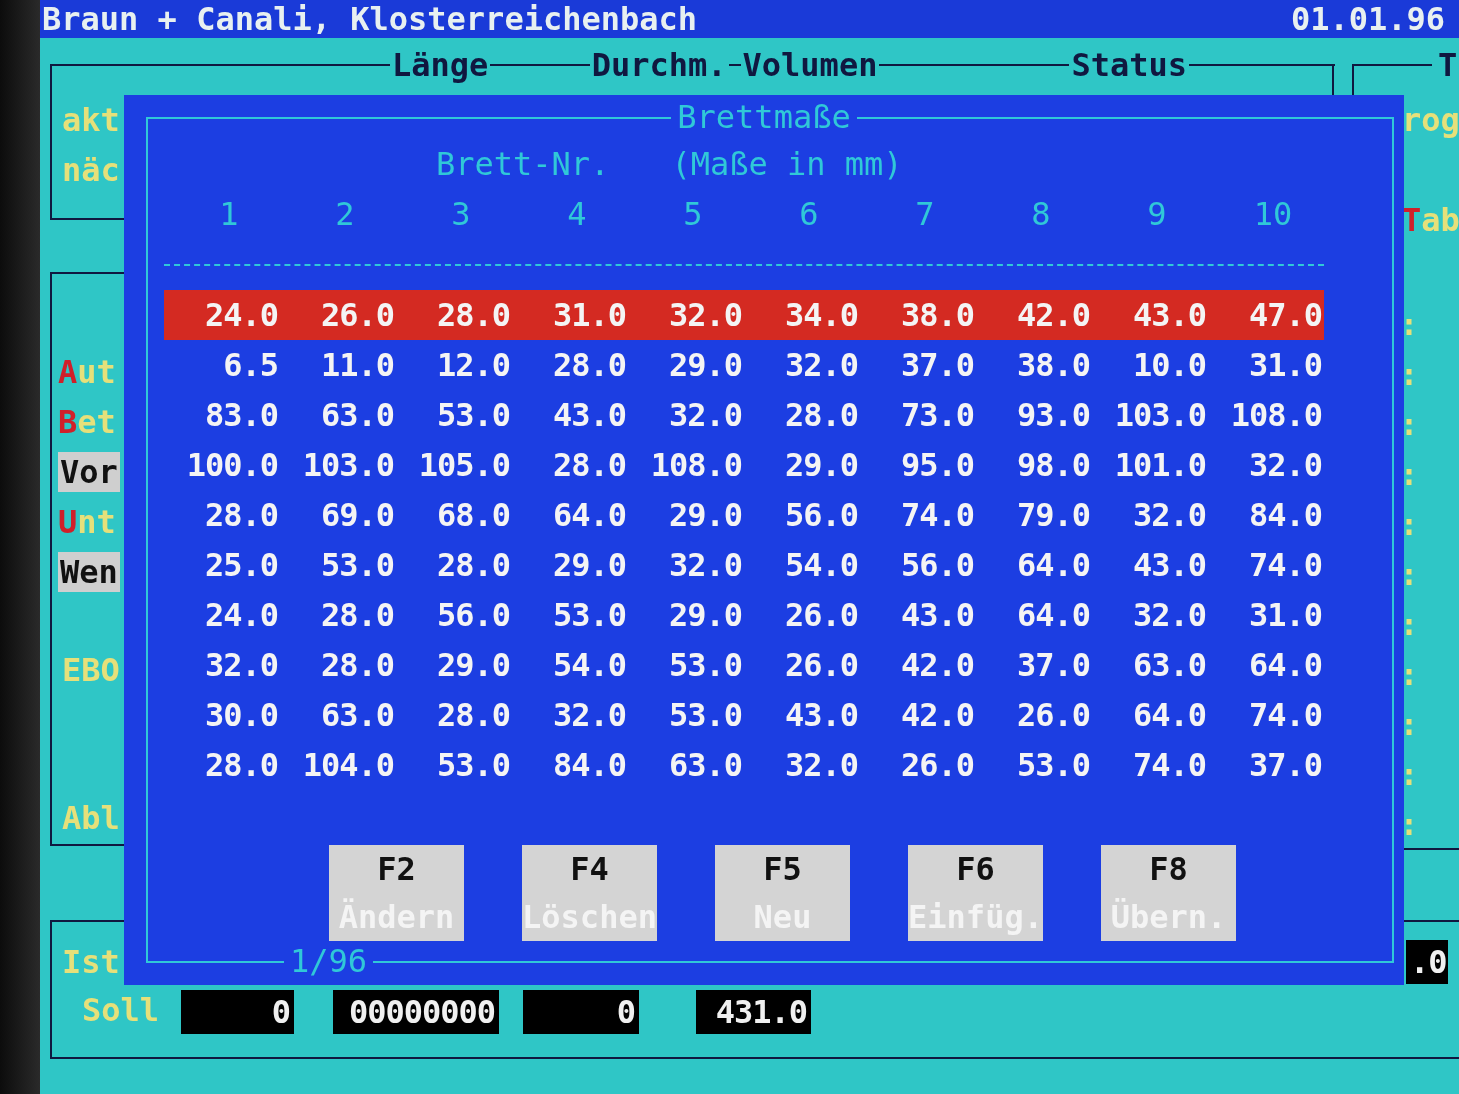 The width and height of the screenshot is (1459, 1094). I want to click on side-label: Tab, so click(1430, 220).